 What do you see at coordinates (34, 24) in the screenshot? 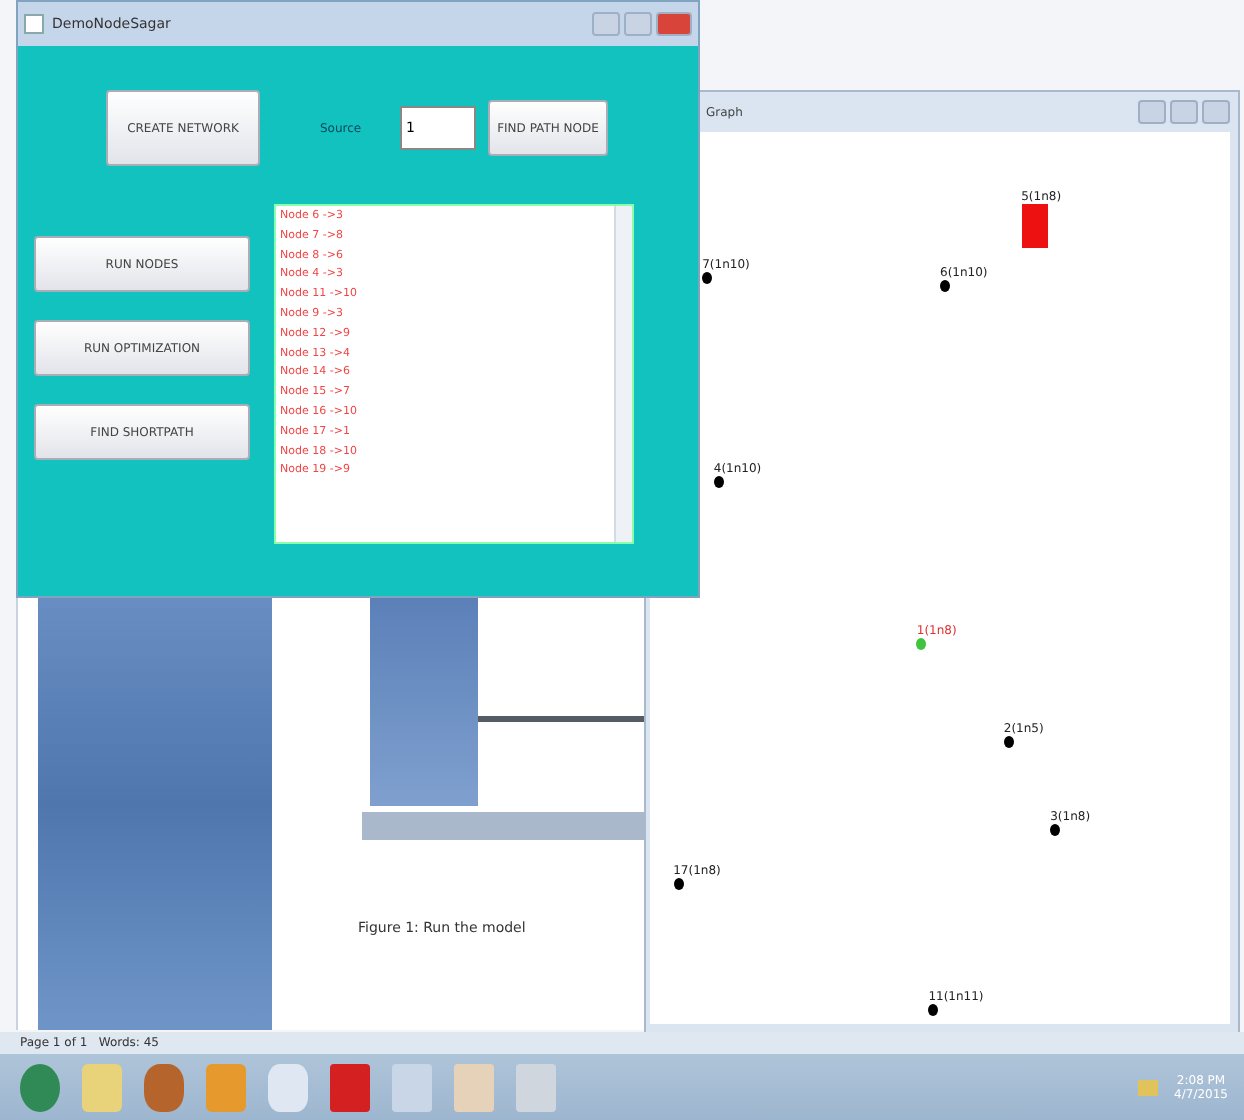
I see `app-icon` at bounding box center [34, 24].